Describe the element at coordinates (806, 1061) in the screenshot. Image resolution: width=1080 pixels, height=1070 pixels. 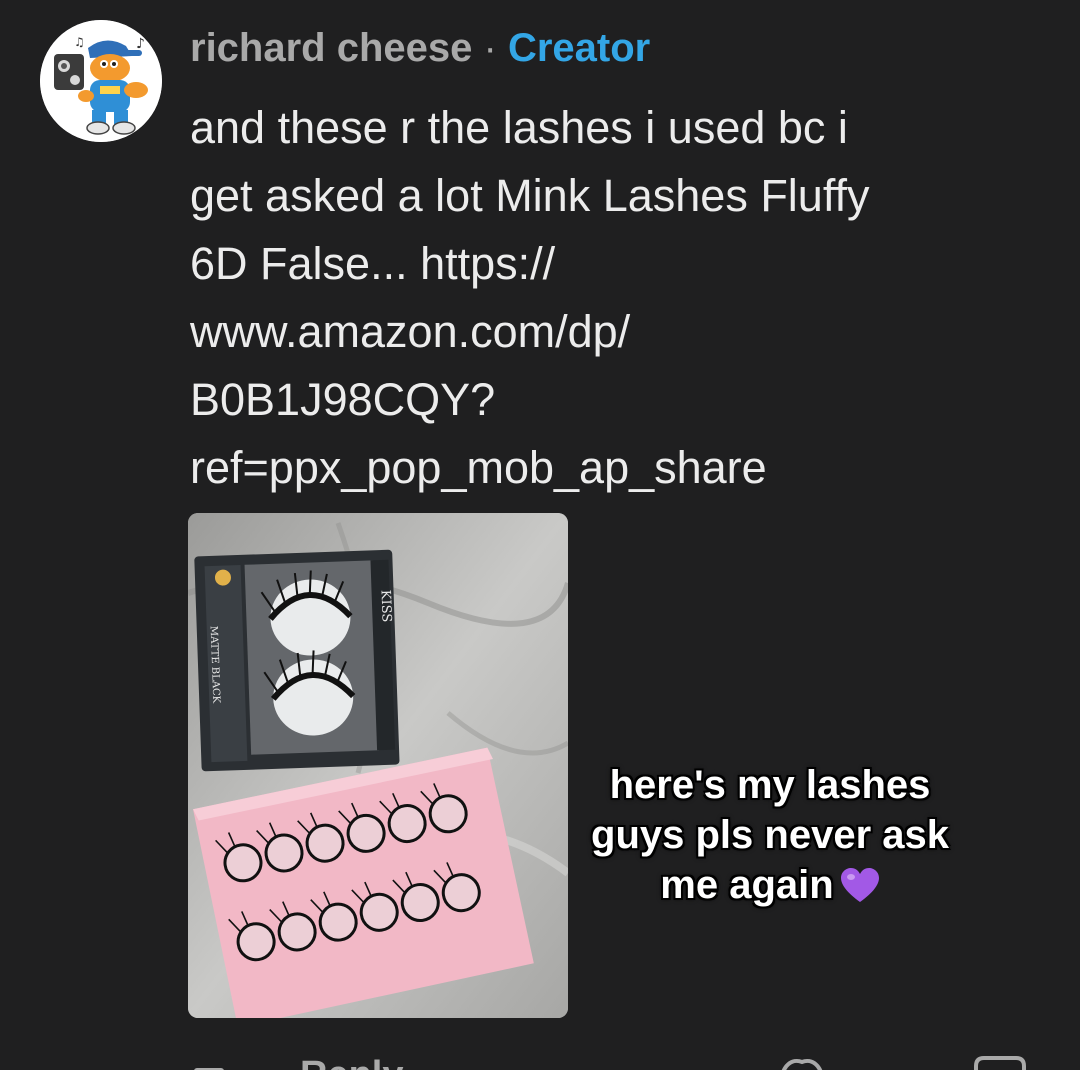
I see `heart-outline-icon` at that location.